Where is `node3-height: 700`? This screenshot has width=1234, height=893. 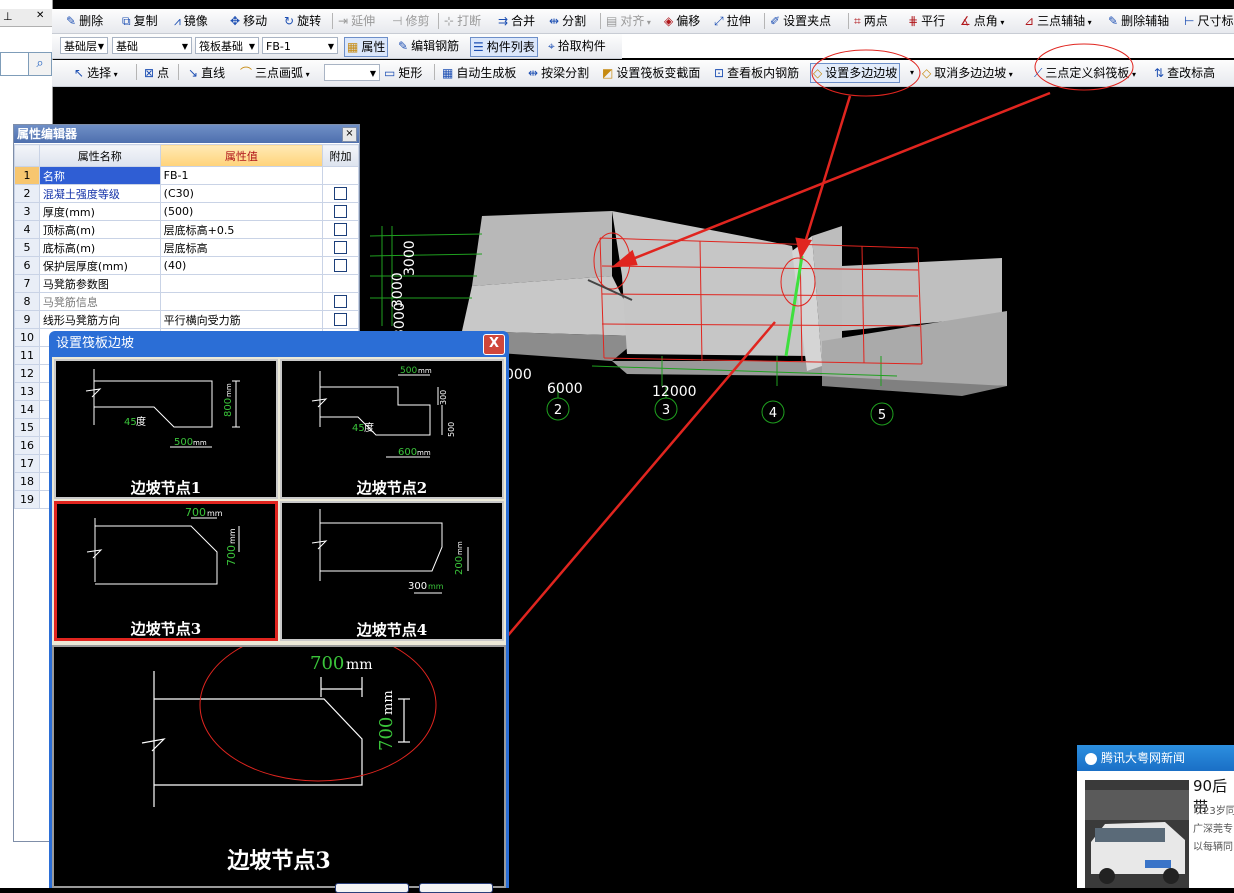 node3-height: 700 is located at coordinates (231, 555).